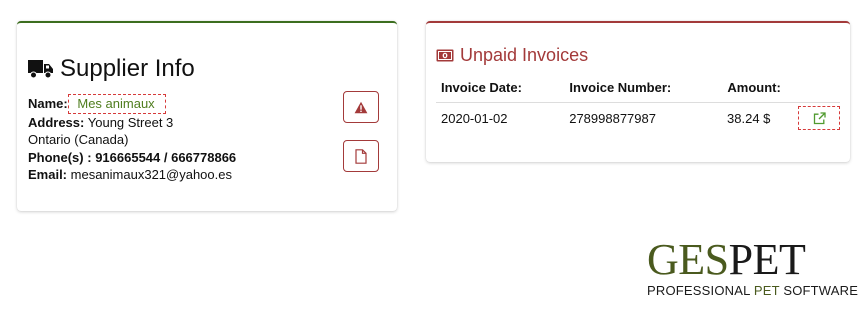 This screenshot has height=310, width=860. Describe the element at coordinates (127, 68) in the screenshot. I see `supplier-info-title: Supplier Info` at that location.